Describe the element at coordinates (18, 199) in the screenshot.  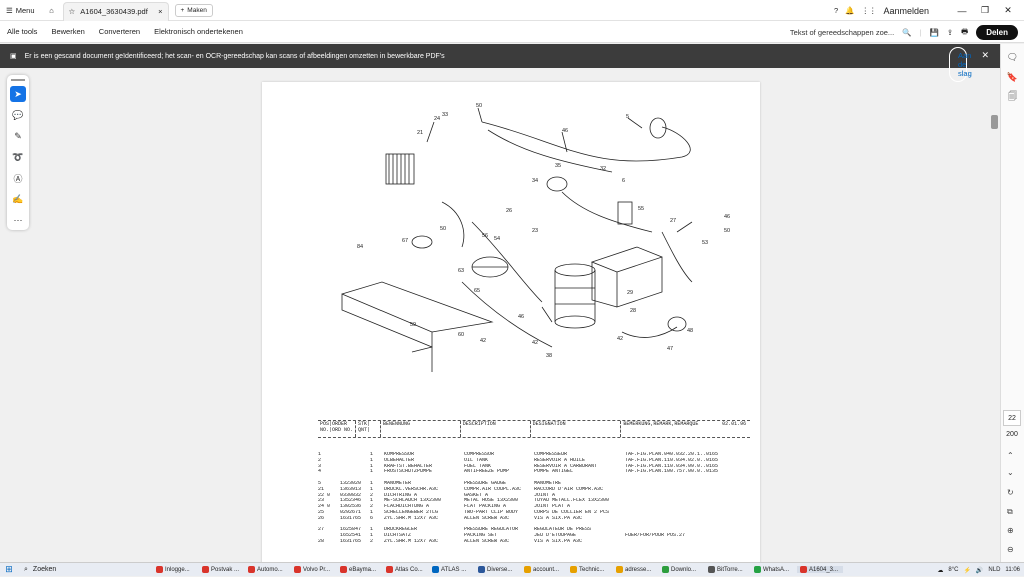
I see `sign-icon: ✍` at that location.